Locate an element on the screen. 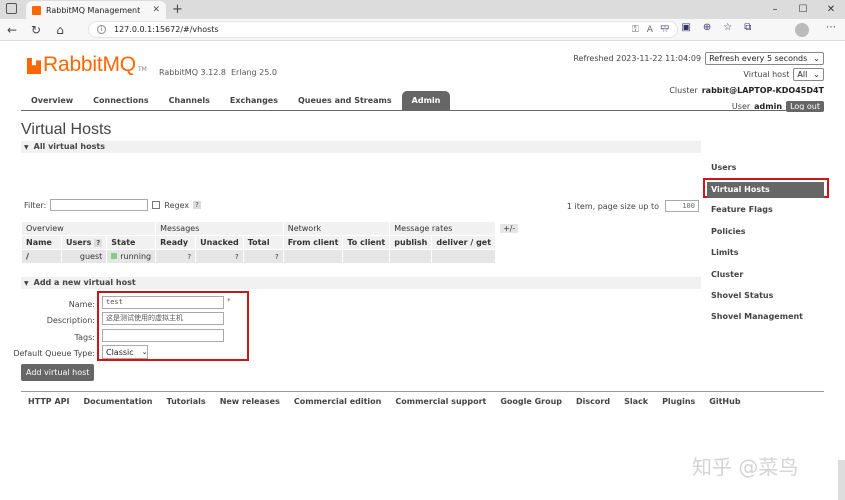 This screenshot has height=500, width=845. name-label: Name: is located at coordinates (81, 304).